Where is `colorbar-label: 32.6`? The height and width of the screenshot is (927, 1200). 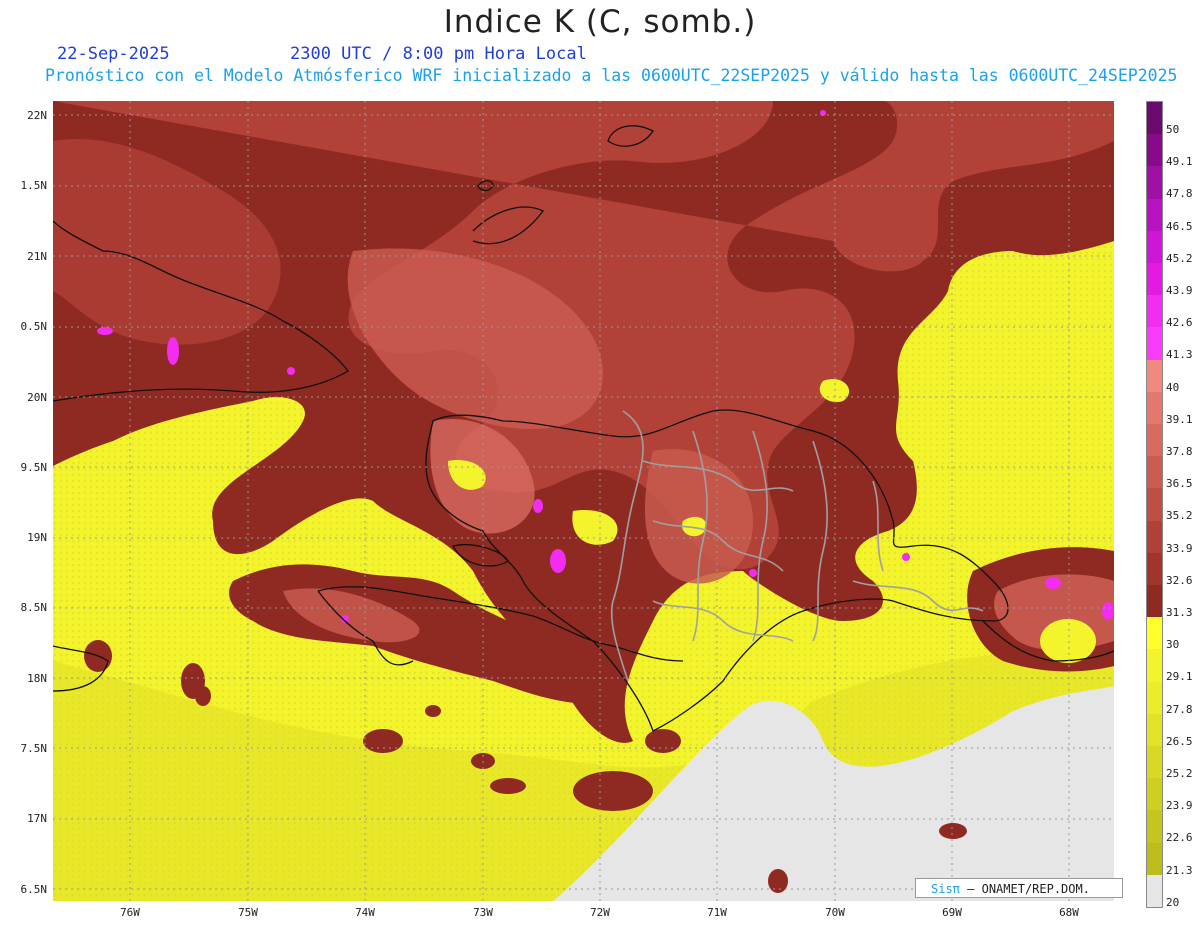 colorbar-label: 32.6 is located at coordinates (1179, 580).